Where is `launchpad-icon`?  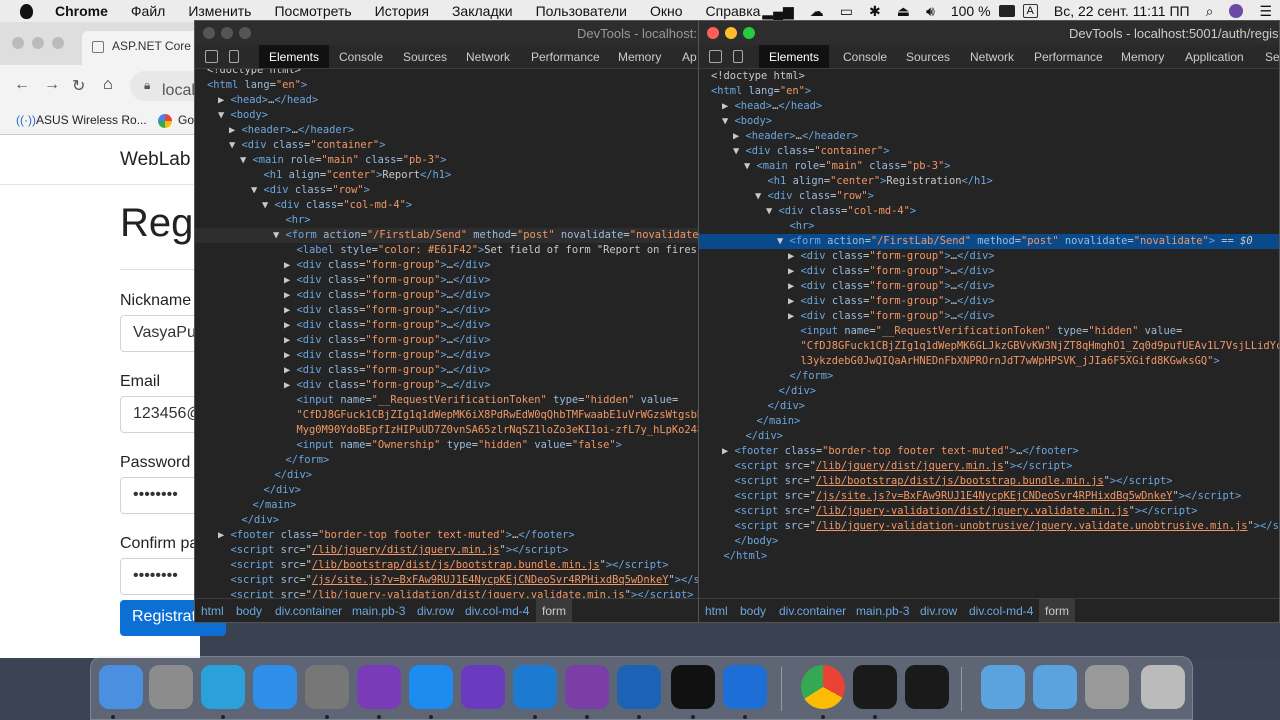
launchpad-icon is located at coordinates (171, 687).